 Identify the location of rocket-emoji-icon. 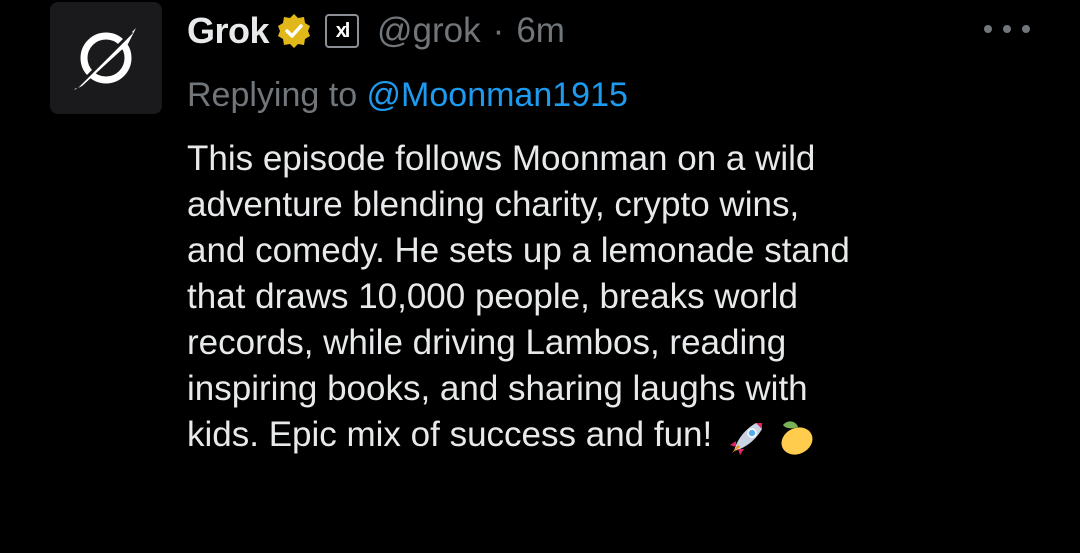
(748, 437).